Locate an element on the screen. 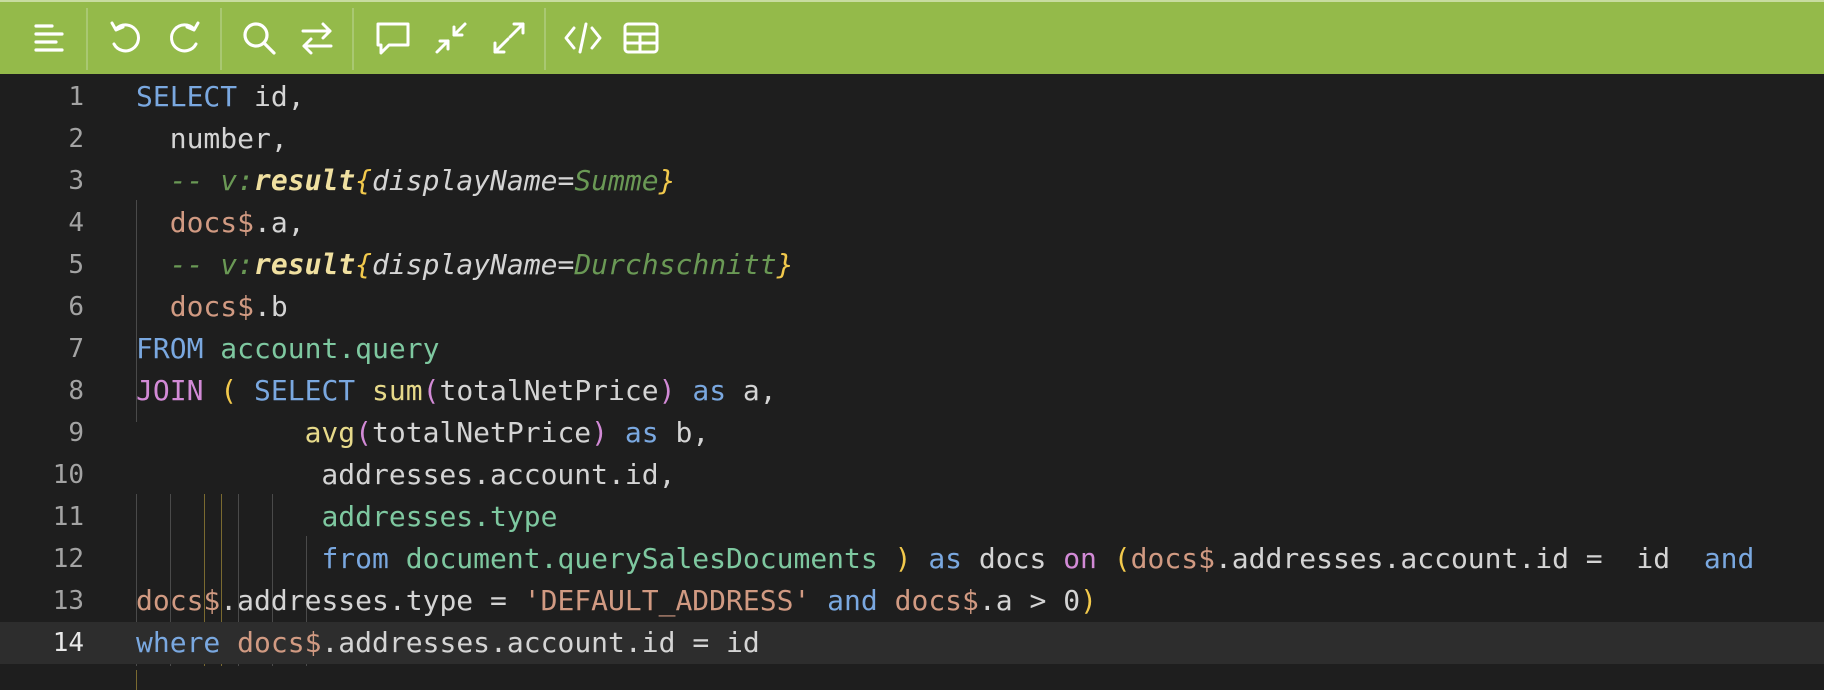 Image resolution: width=1824 pixels, height=690 pixels. code-token: id, is located at coordinates (271, 96).